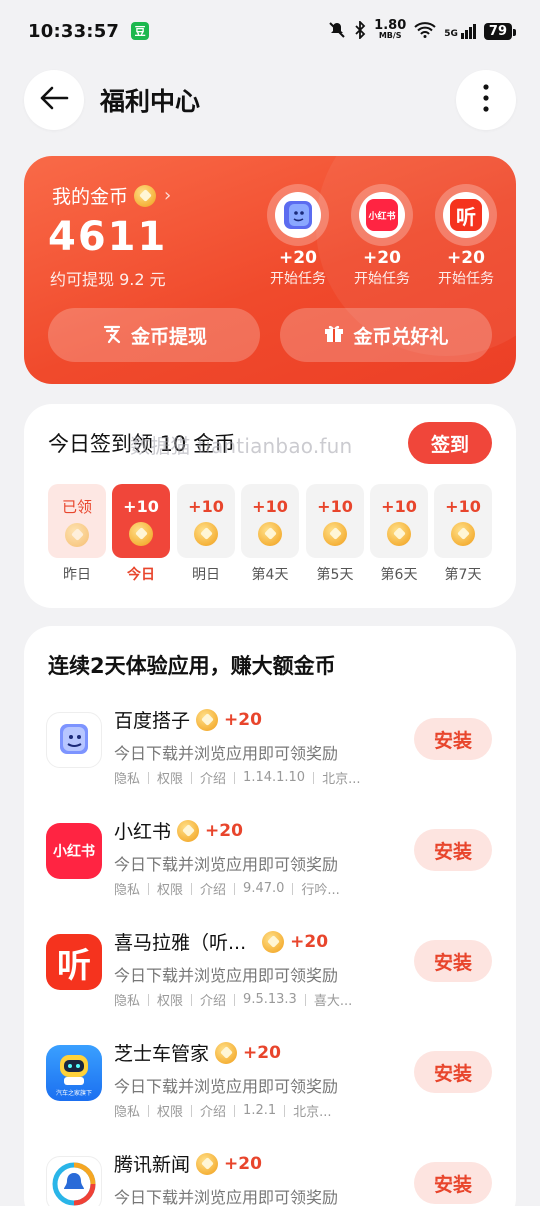 The height and width of the screenshot is (1206, 540). What do you see at coordinates (108, 237) in the screenshot?
I see `coin-amount: 4611` at bounding box center [108, 237].